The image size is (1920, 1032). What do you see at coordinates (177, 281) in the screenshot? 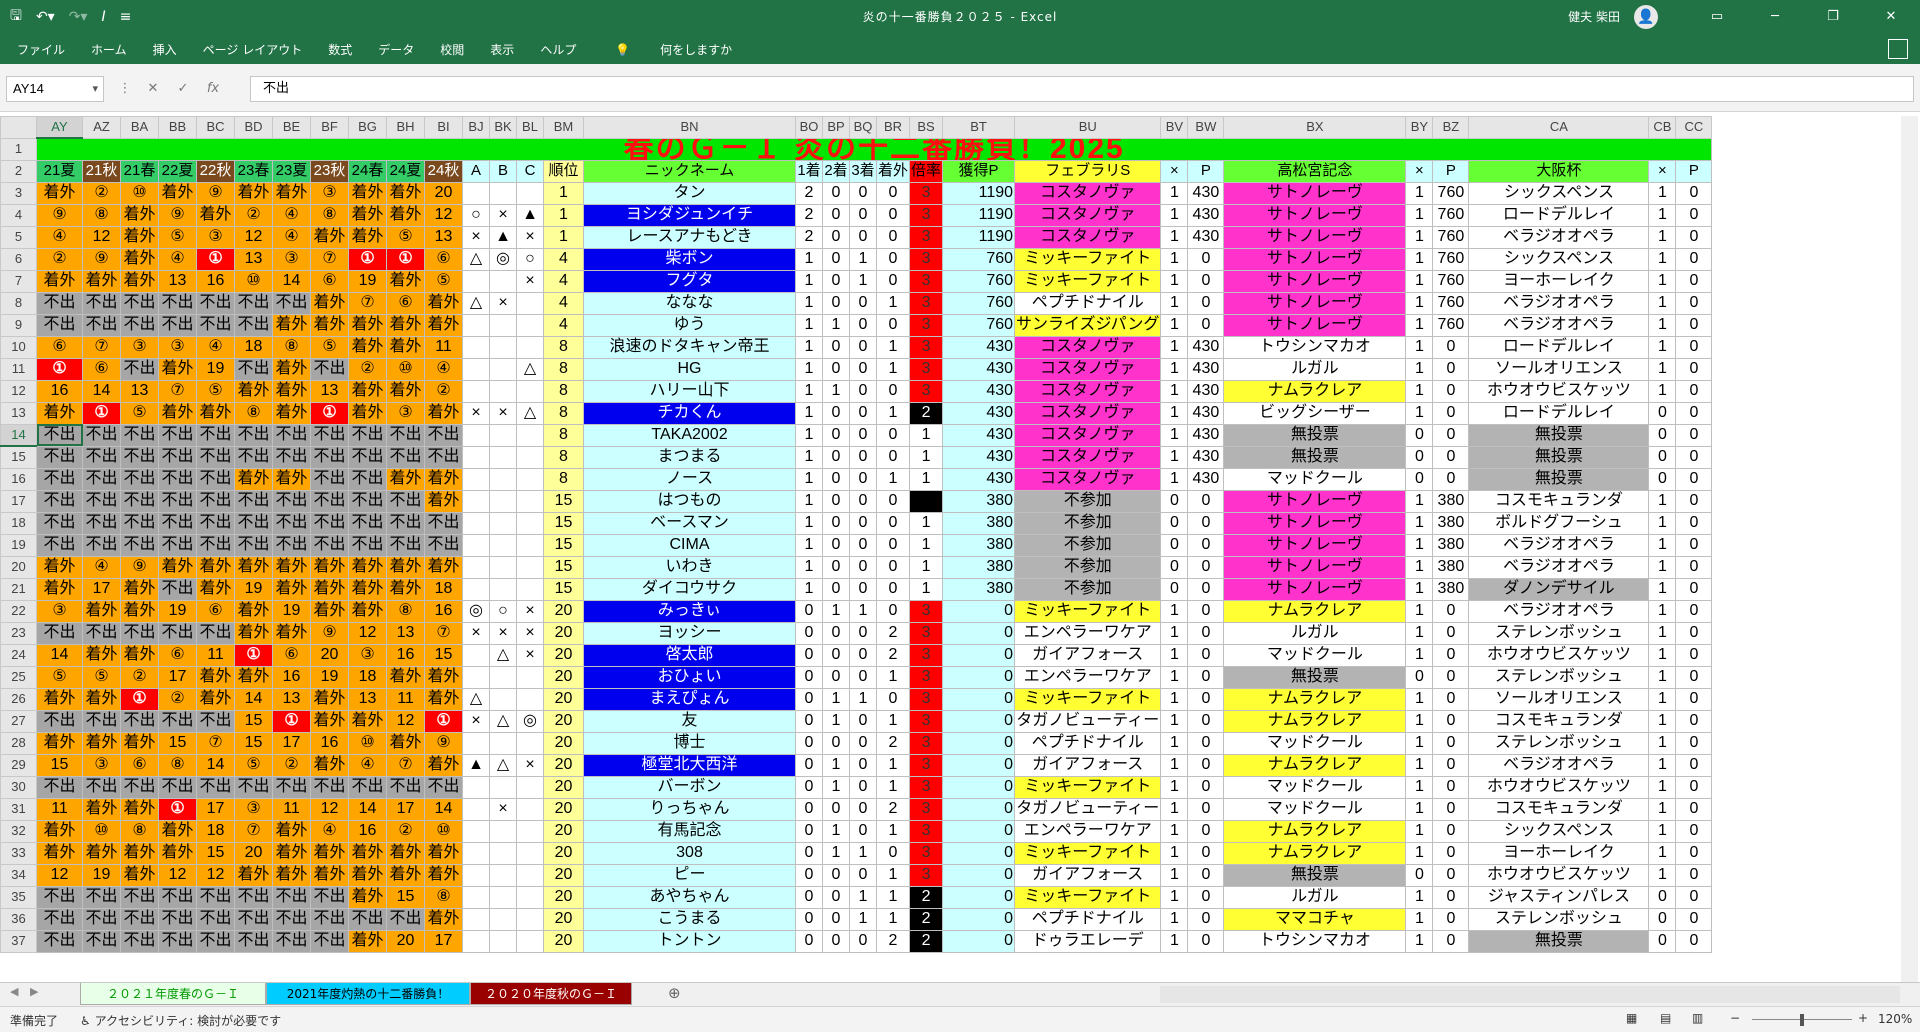
I see `cell-bb7: 13` at bounding box center [177, 281].